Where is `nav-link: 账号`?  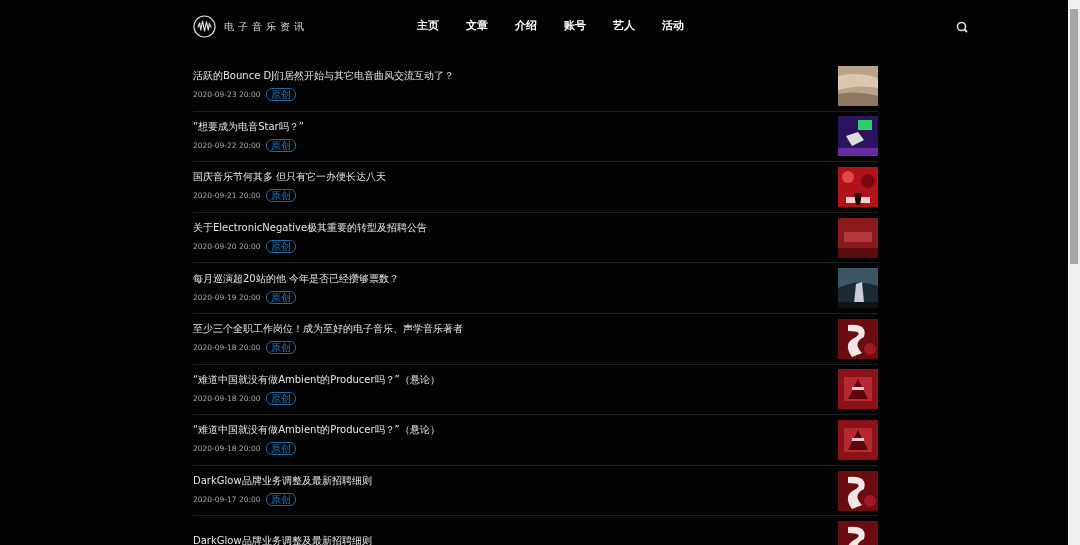 nav-link: 账号 is located at coordinates (574, 26).